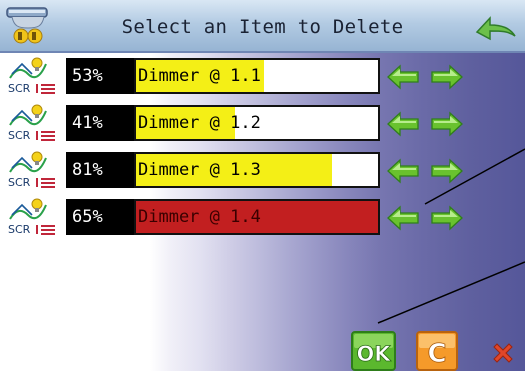 The height and width of the screenshot is (371, 525). I want to click on item-label: Dimmer @ 1.1, so click(199, 76).